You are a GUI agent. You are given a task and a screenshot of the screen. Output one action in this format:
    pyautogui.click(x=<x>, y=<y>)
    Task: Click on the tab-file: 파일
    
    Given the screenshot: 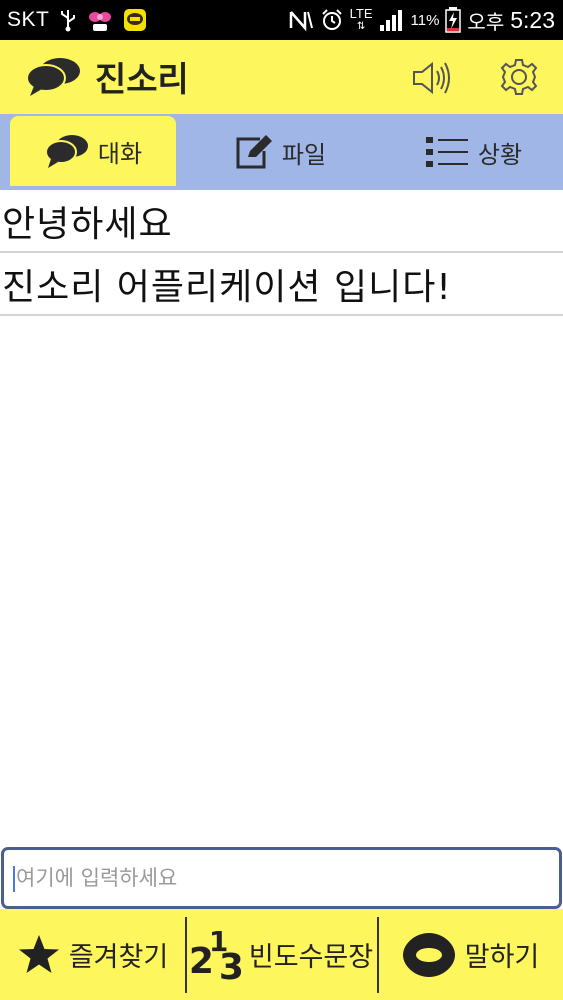 What is the action you would take?
    pyautogui.click(x=280, y=152)
    